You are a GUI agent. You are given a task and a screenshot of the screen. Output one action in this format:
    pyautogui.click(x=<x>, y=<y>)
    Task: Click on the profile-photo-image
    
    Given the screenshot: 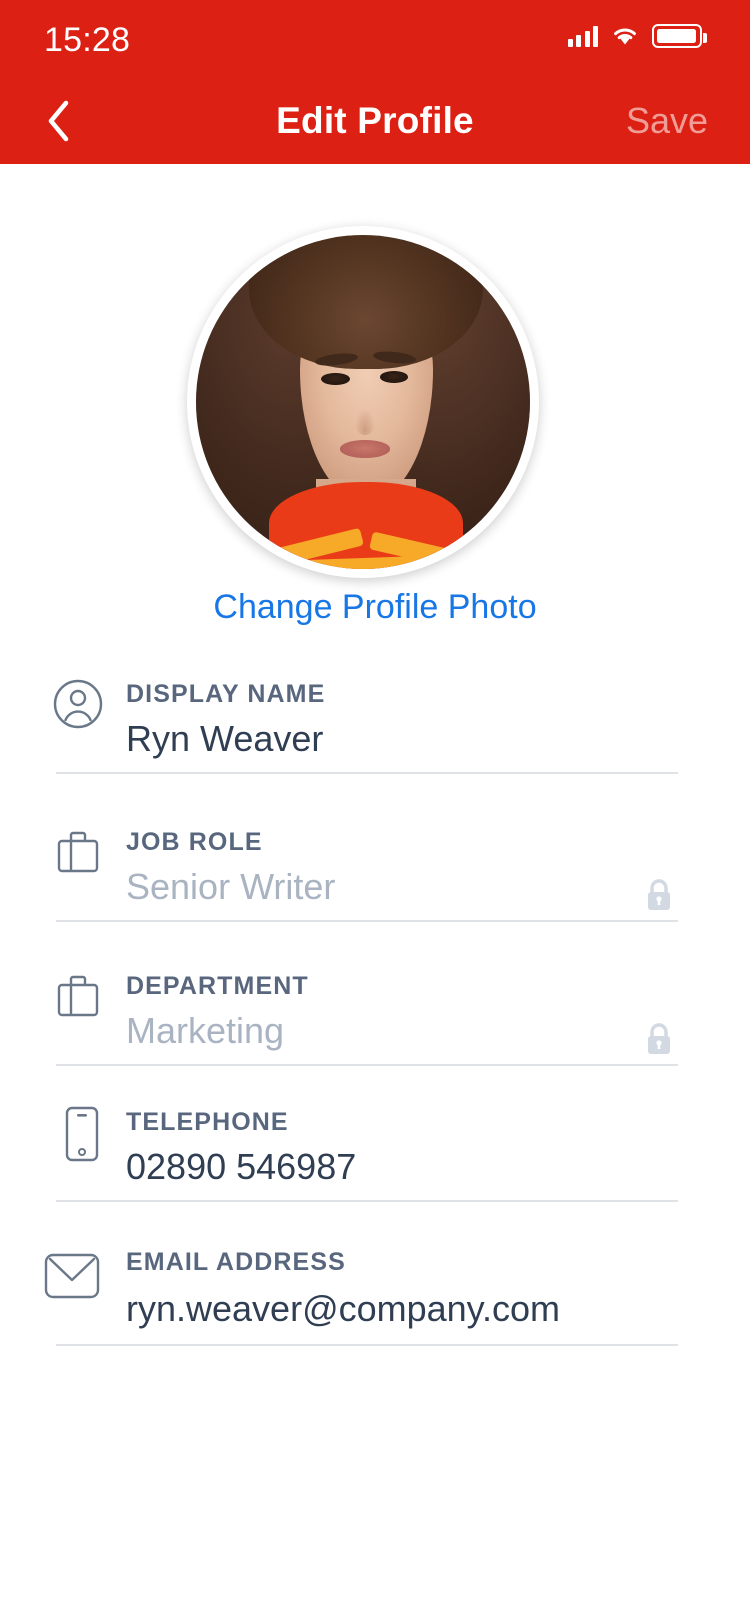 What is the action you would take?
    pyautogui.click(x=363, y=402)
    